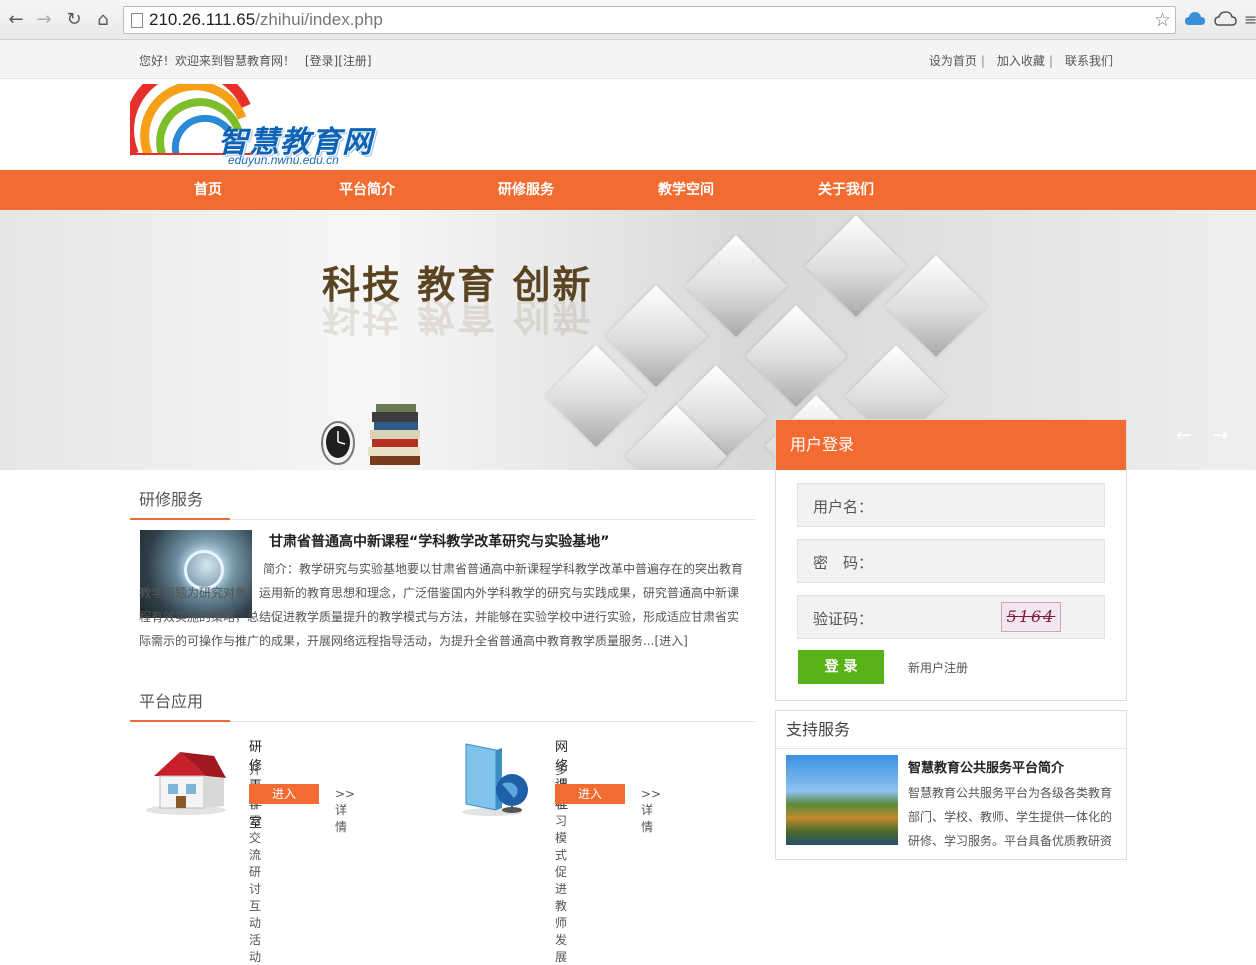  Describe the element at coordinates (16, 20) in the screenshot. I see `back-icon: ←` at that location.